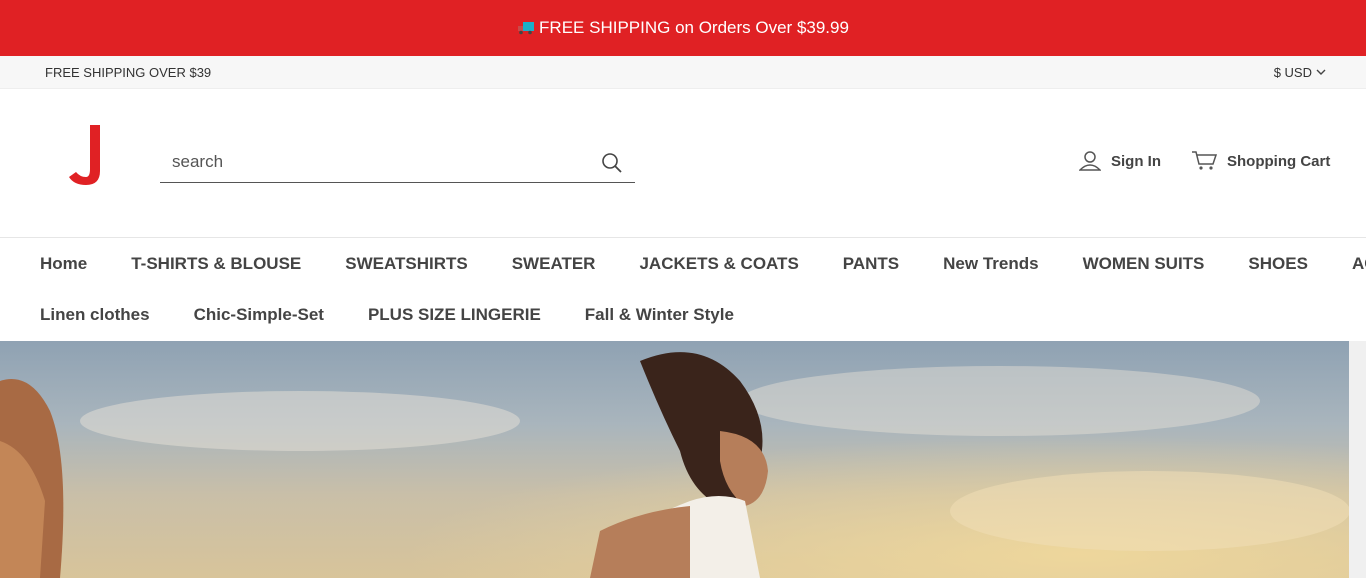 The width and height of the screenshot is (1366, 578). Describe the element at coordinates (990, 264) in the screenshot. I see `nav-item-new-trends: New Trends` at that location.